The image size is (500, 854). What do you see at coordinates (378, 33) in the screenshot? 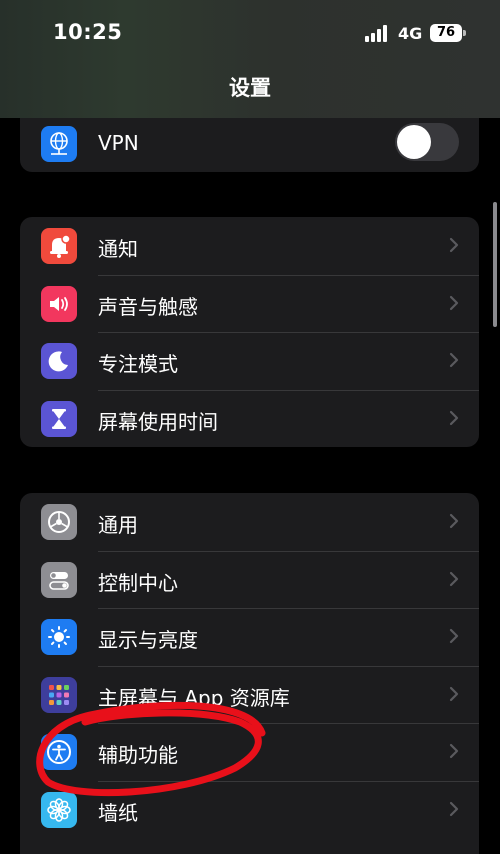
I see `cellular-signal-icon` at bounding box center [378, 33].